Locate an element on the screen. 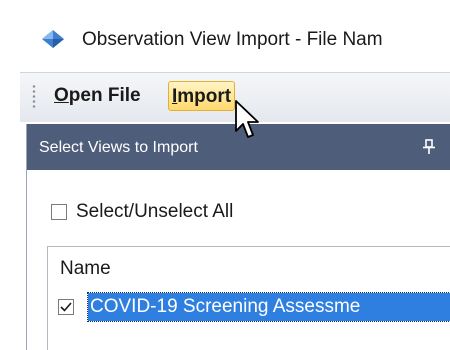 This screenshot has height=350, width=450. list-item-checkbox is located at coordinates (66, 307).